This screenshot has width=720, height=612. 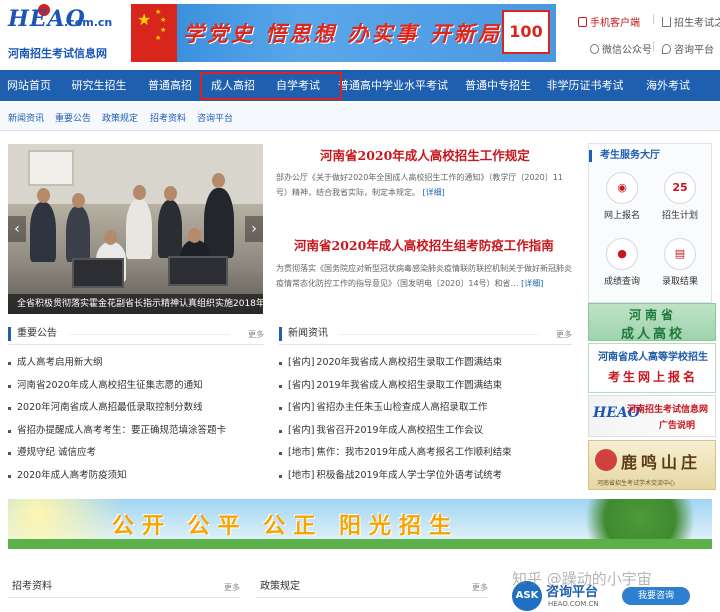 What do you see at coordinates (138, 431) in the screenshot?
I see `list-item: 省招办提醒成人高考考生：要正确规范填涂答题卡` at bounding box center [138, 431].